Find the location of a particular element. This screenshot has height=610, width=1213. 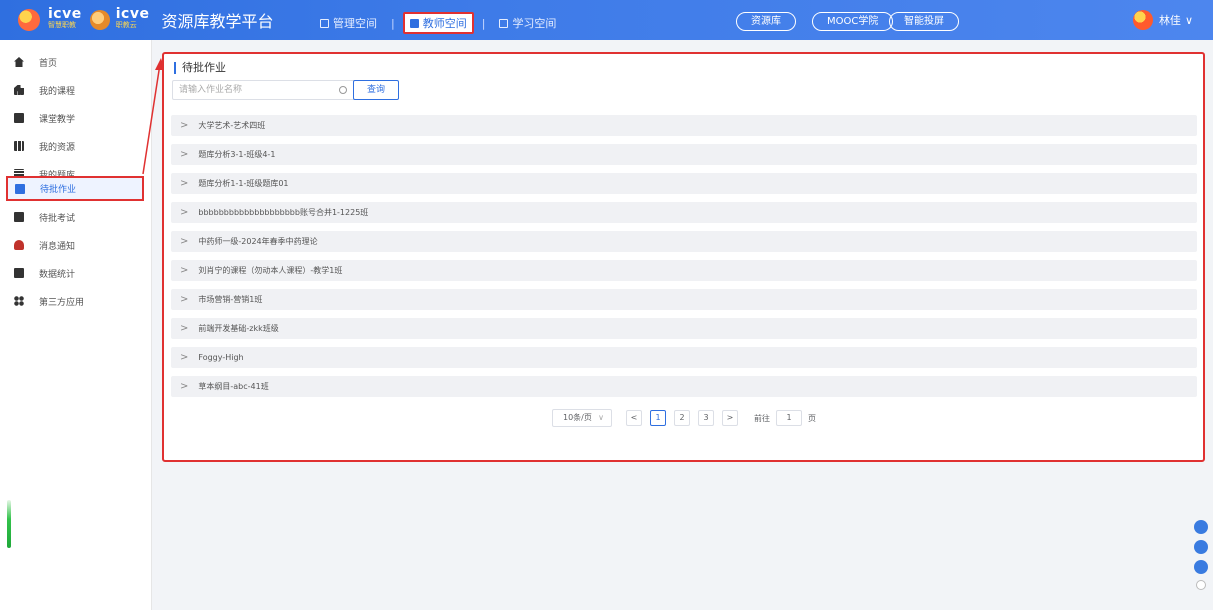

search-input: 请输入作业名称 is located at coordinates (264, 90).